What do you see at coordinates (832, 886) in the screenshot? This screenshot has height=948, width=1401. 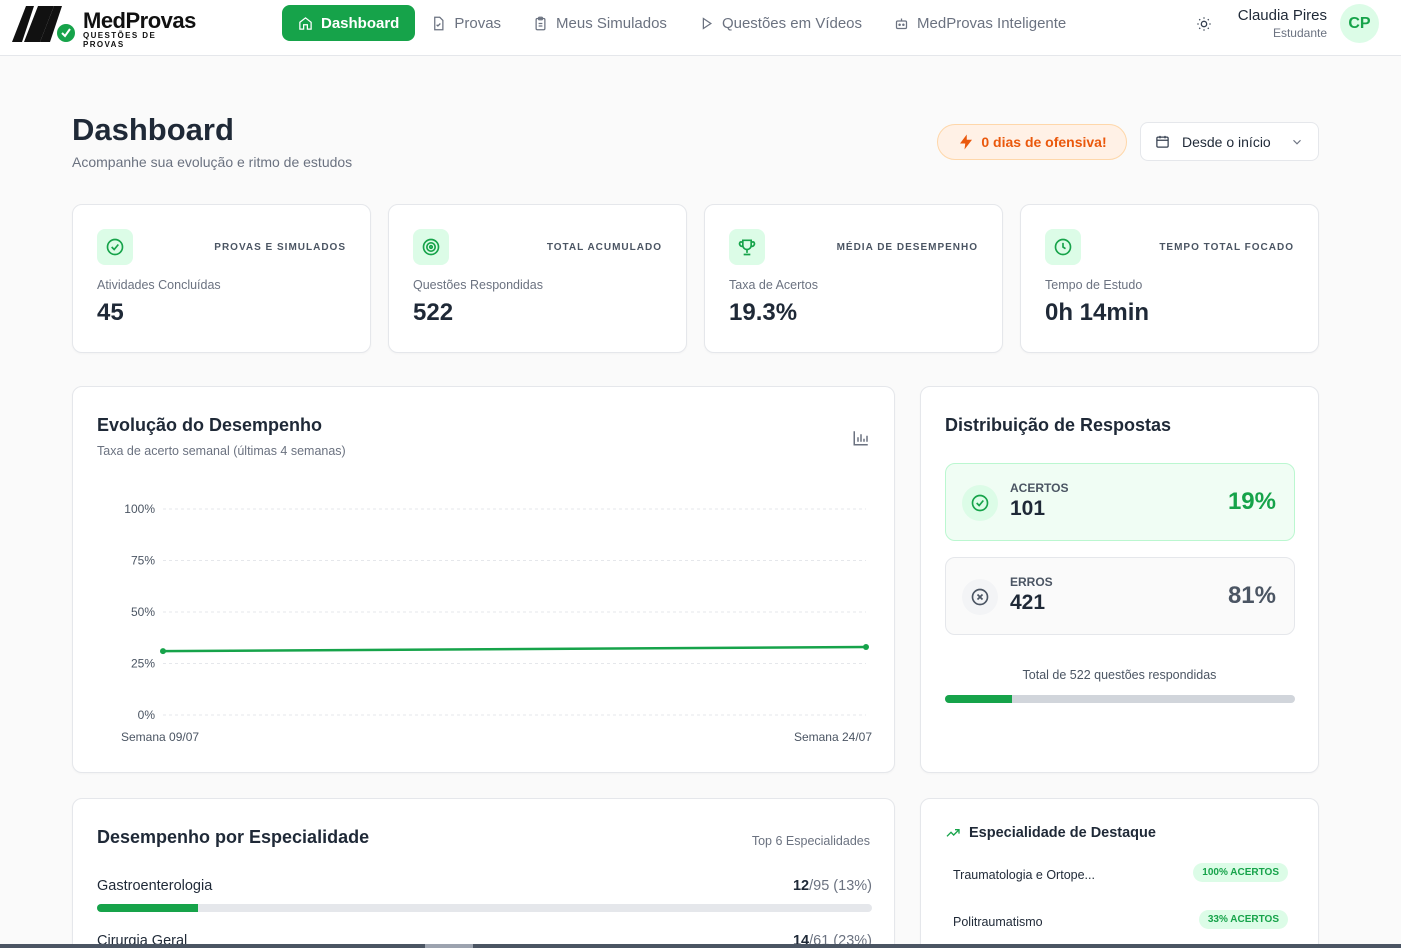 I see `specialty-score: 12/95 (13%)` at bounding box center [832, 886].